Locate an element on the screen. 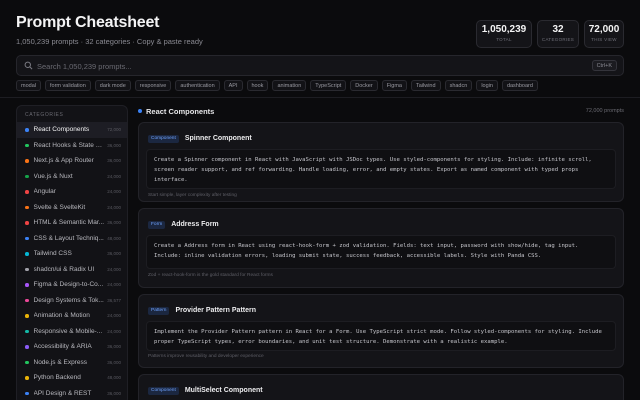  tag-chip: dark mode is located at coordinates (112, 85).